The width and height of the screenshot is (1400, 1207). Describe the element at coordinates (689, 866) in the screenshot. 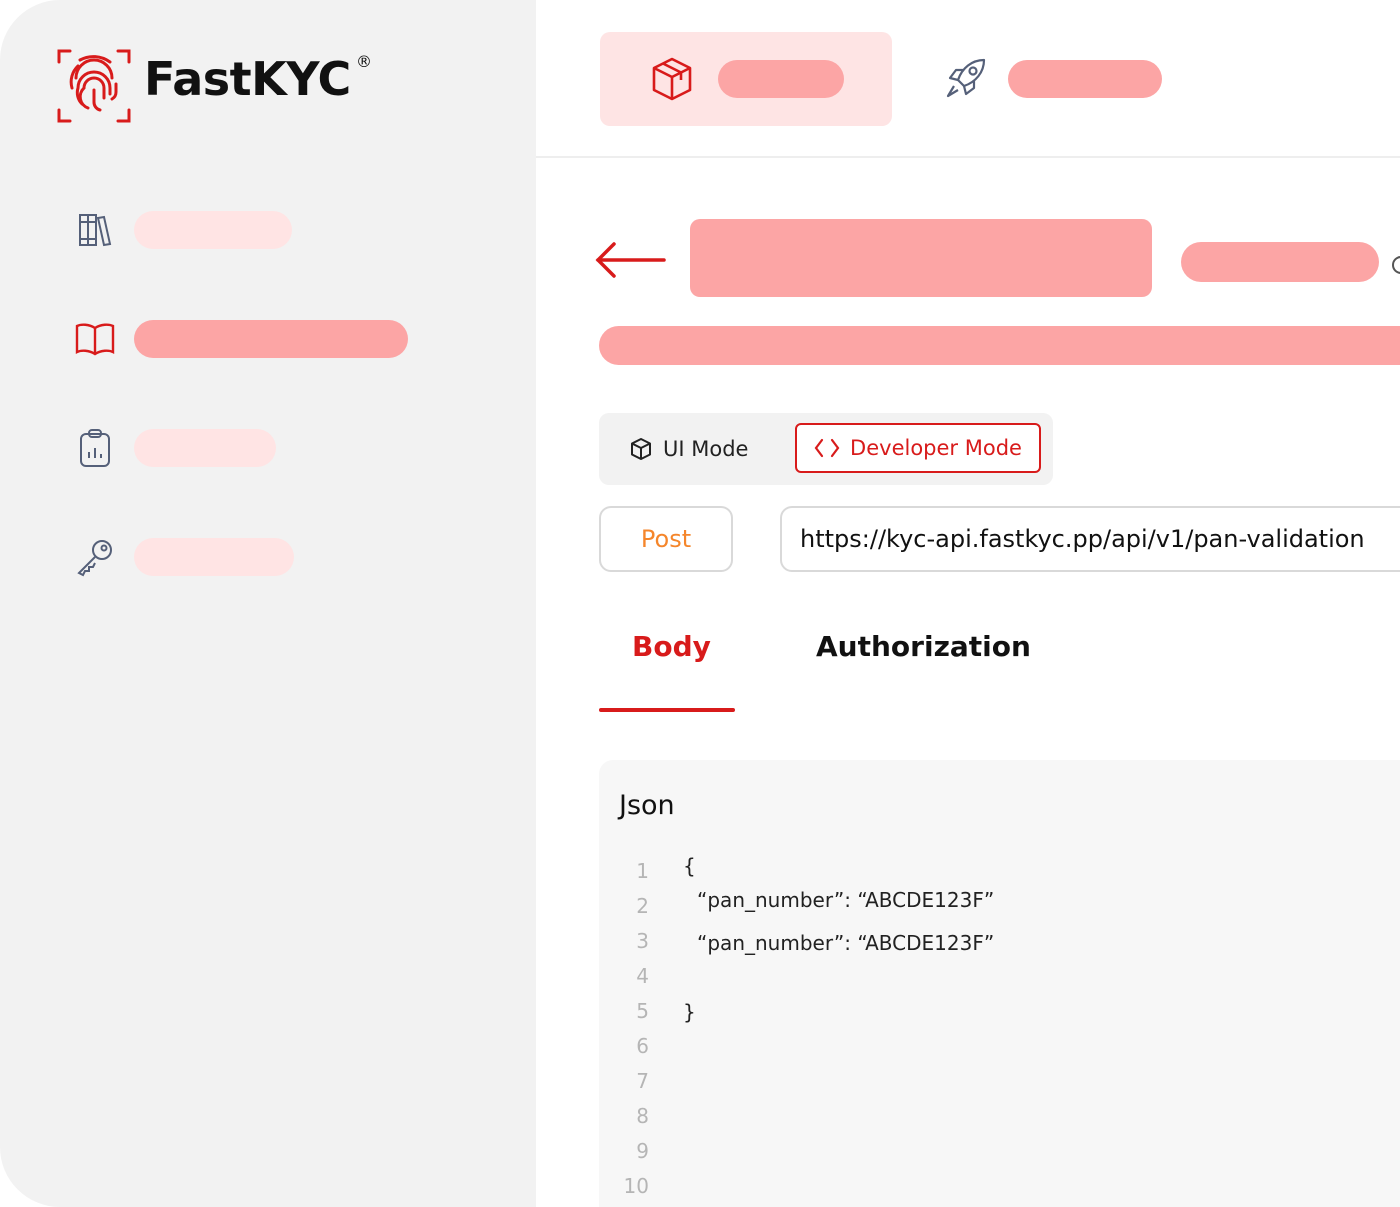

I see `code-line-open-brace: {` at that location.